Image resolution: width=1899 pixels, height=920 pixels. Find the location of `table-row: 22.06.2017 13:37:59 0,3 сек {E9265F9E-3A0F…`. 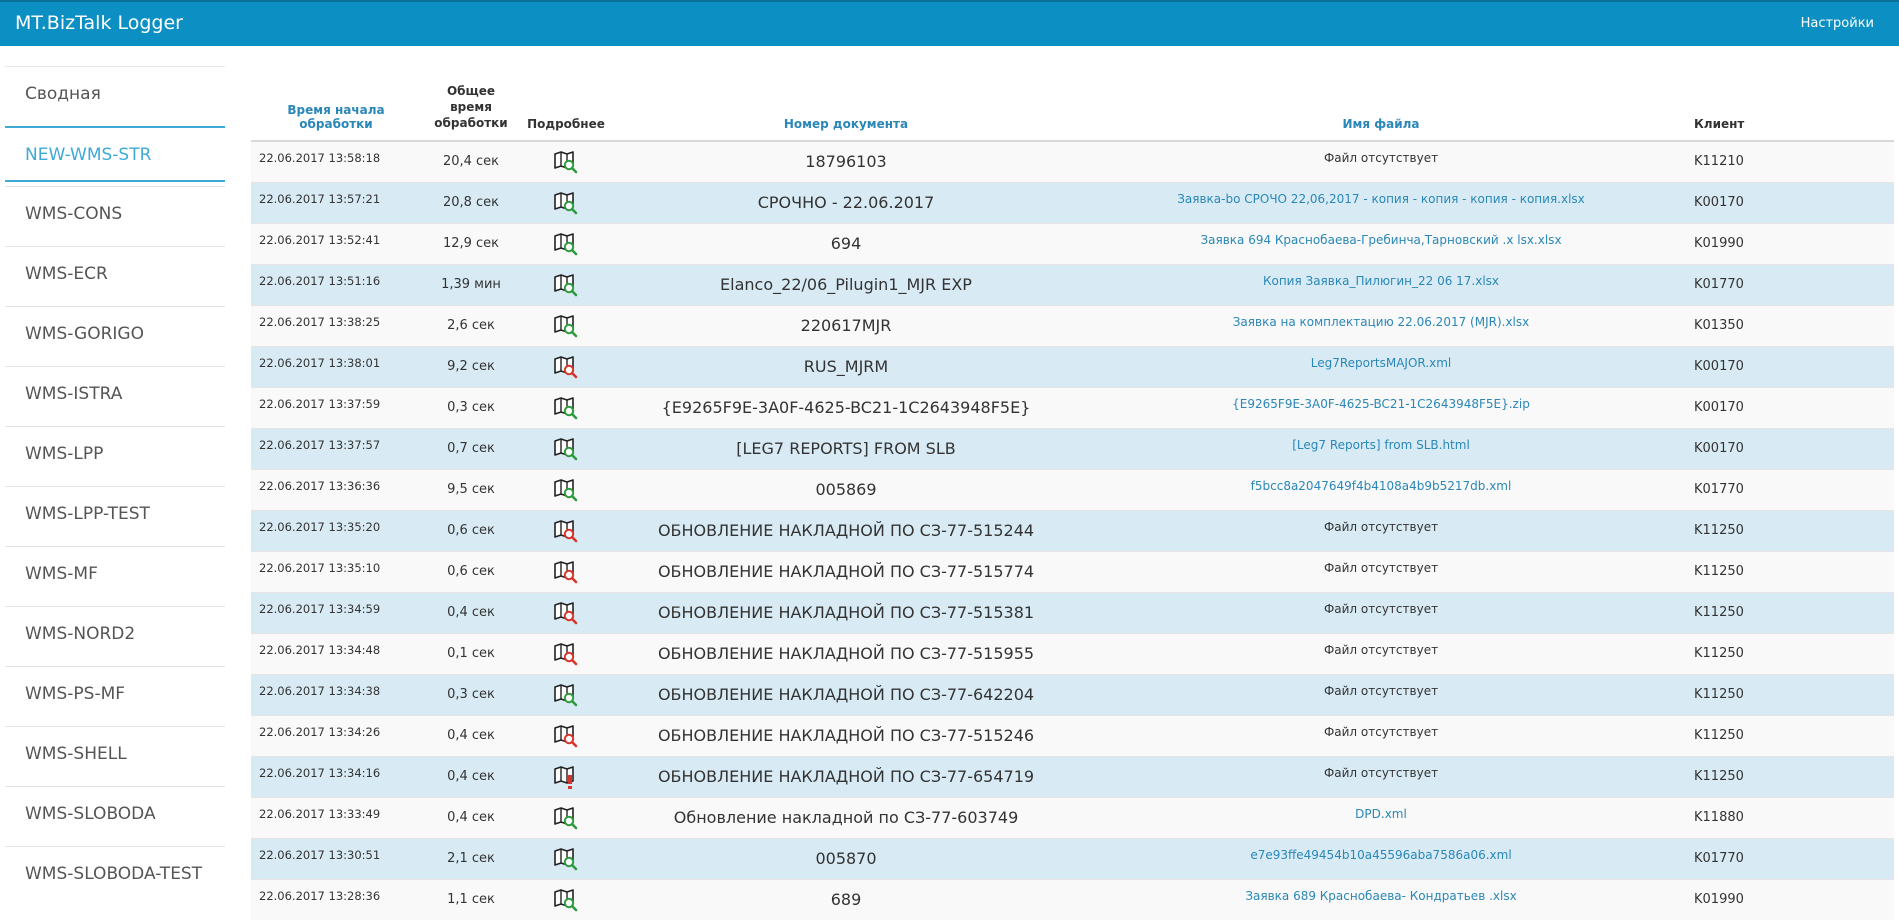

table-row: 22.06.2017 13:37:59 0,3 сек {E9265F9E-3A0F… is located at coordinates (1072, 407).